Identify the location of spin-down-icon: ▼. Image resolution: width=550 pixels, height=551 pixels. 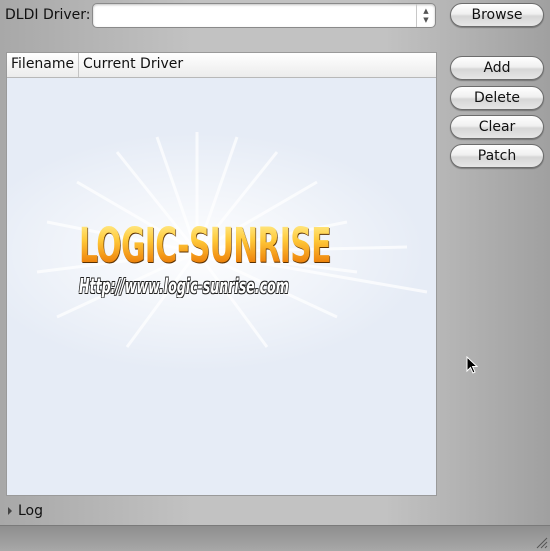
(425, 20).